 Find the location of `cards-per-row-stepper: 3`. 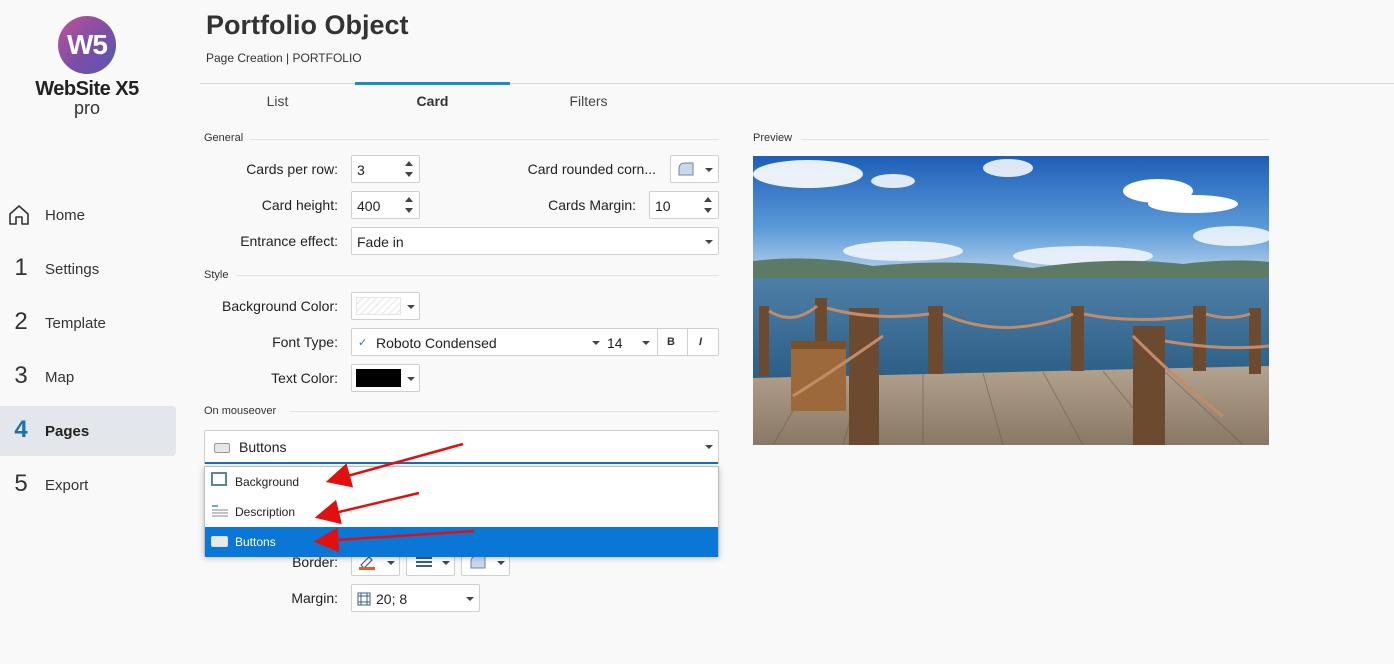

cards-per-row-stepper: 3 is located at coordinates (385, 169).